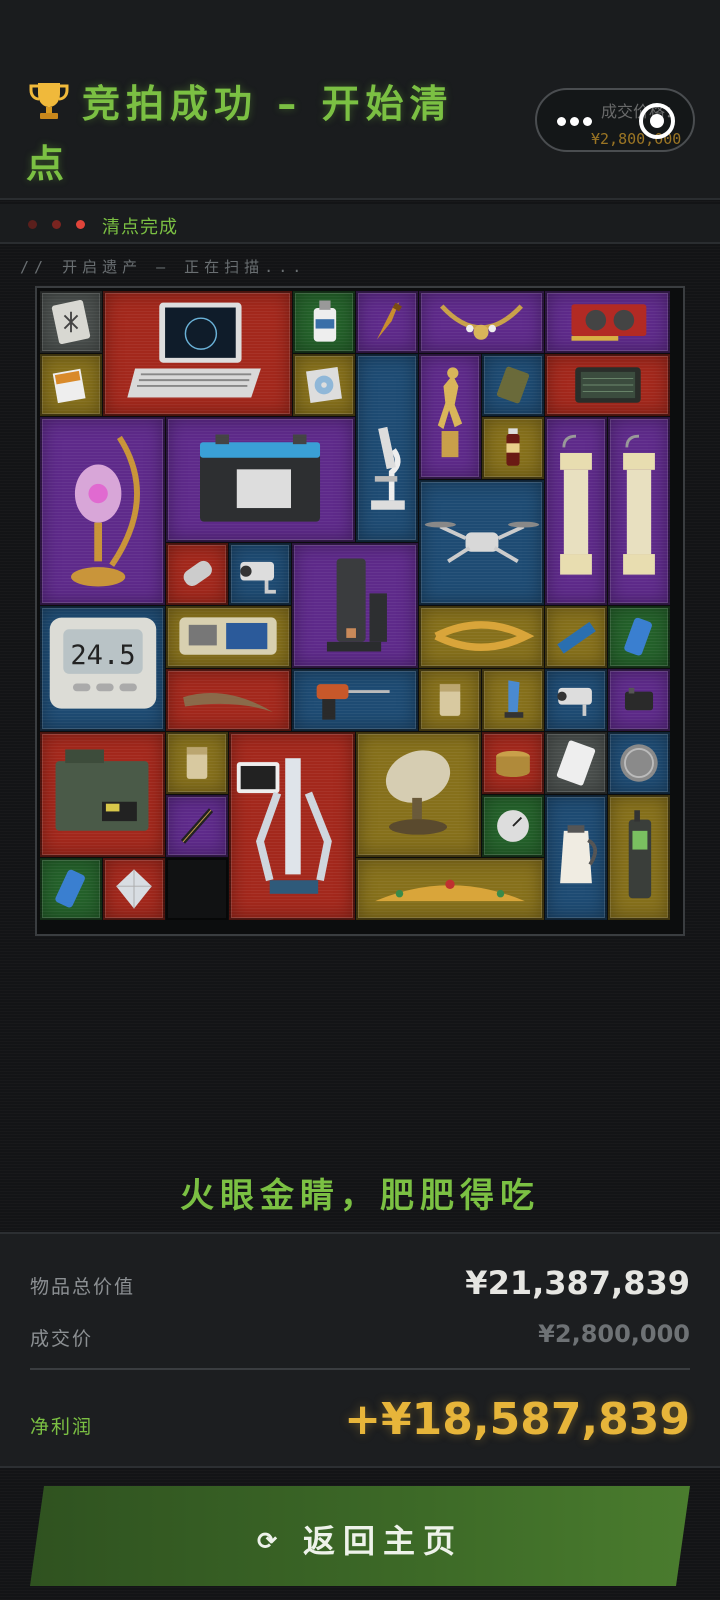  I want to click on slogan: 火眼金睛，肥肥得吃, so click(360, 1196).